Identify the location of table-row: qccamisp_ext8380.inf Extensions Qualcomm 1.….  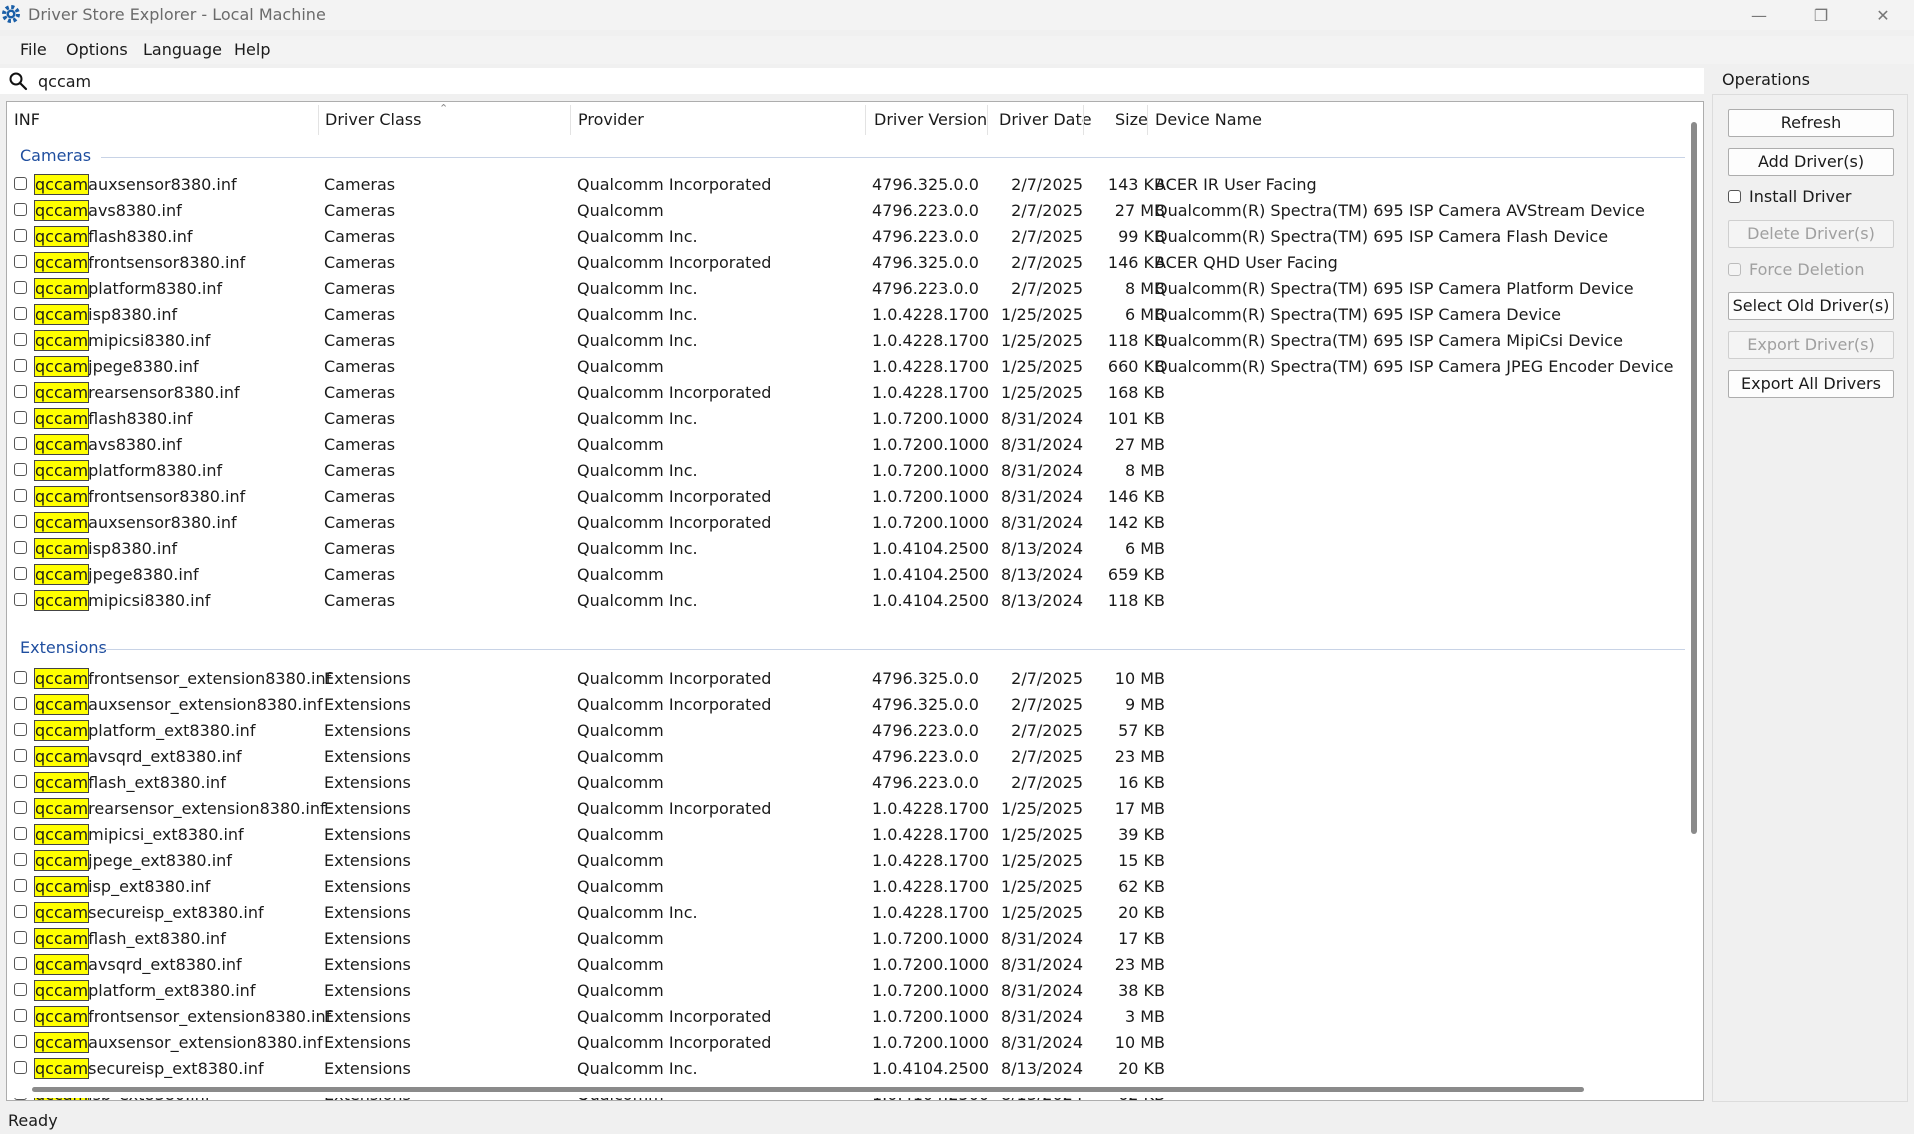
(846, 887).